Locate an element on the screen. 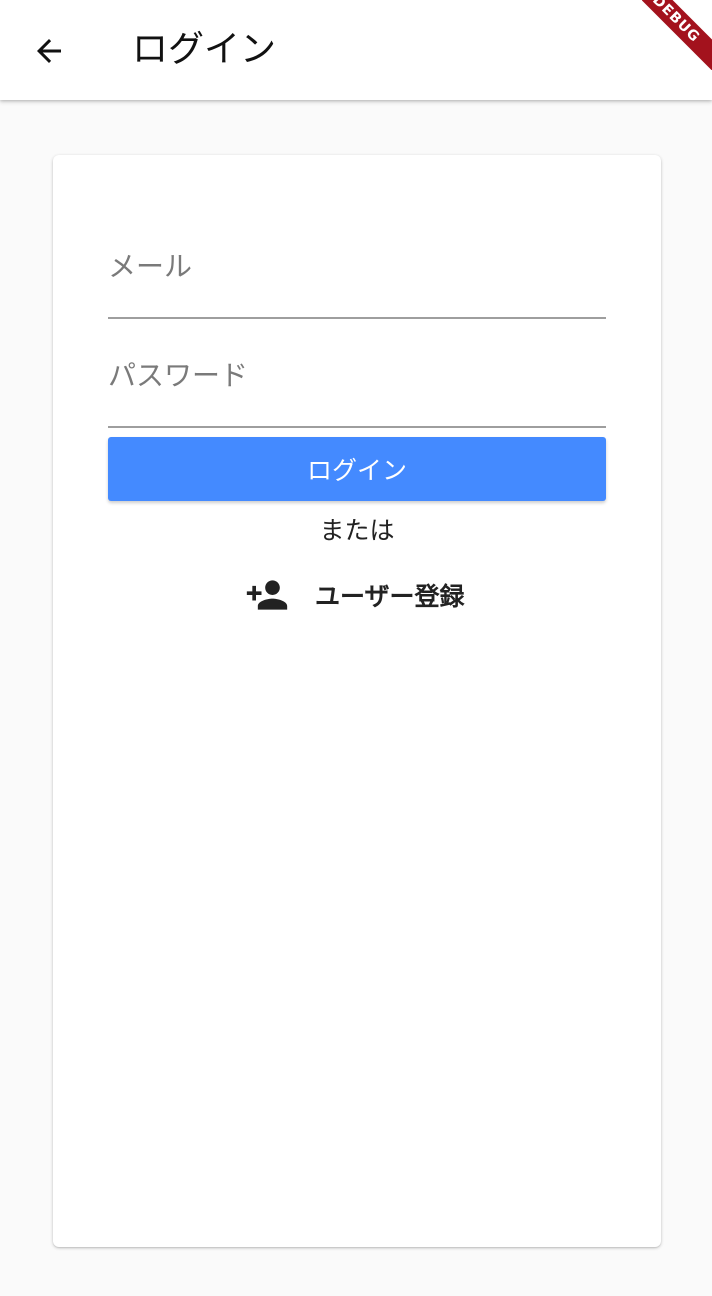  register-label: ユーザー登録 is located at coordinates (390, 596).